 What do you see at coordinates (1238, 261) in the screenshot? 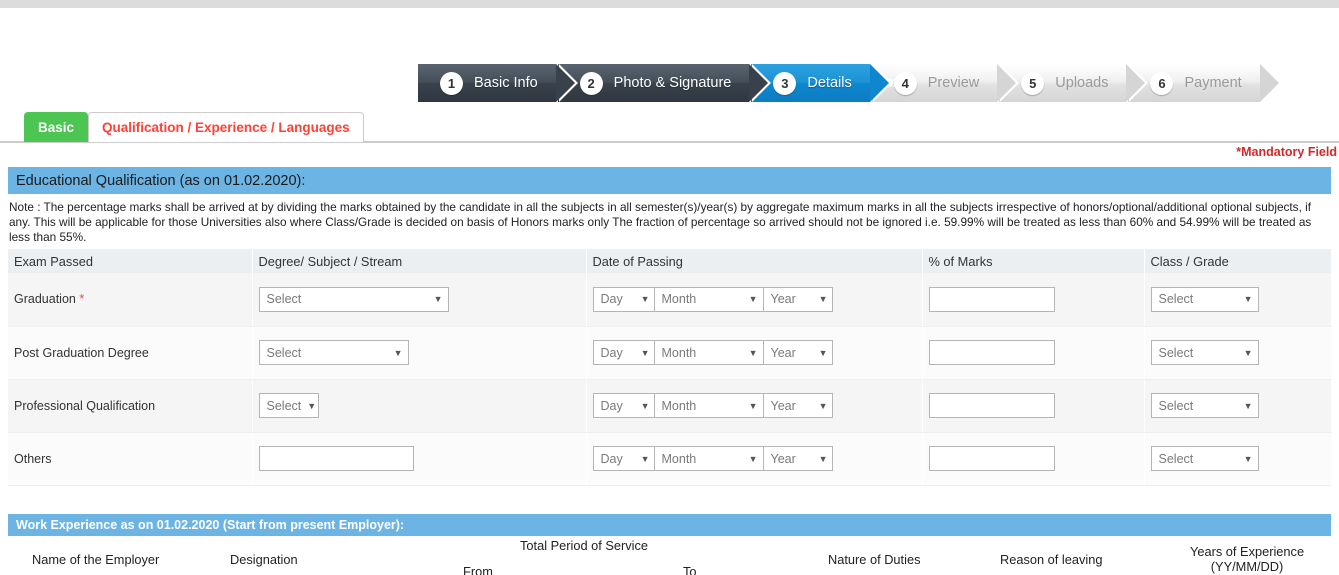
I see `col-class-grade: Class / Grade` at bounding box center [1238, 261].